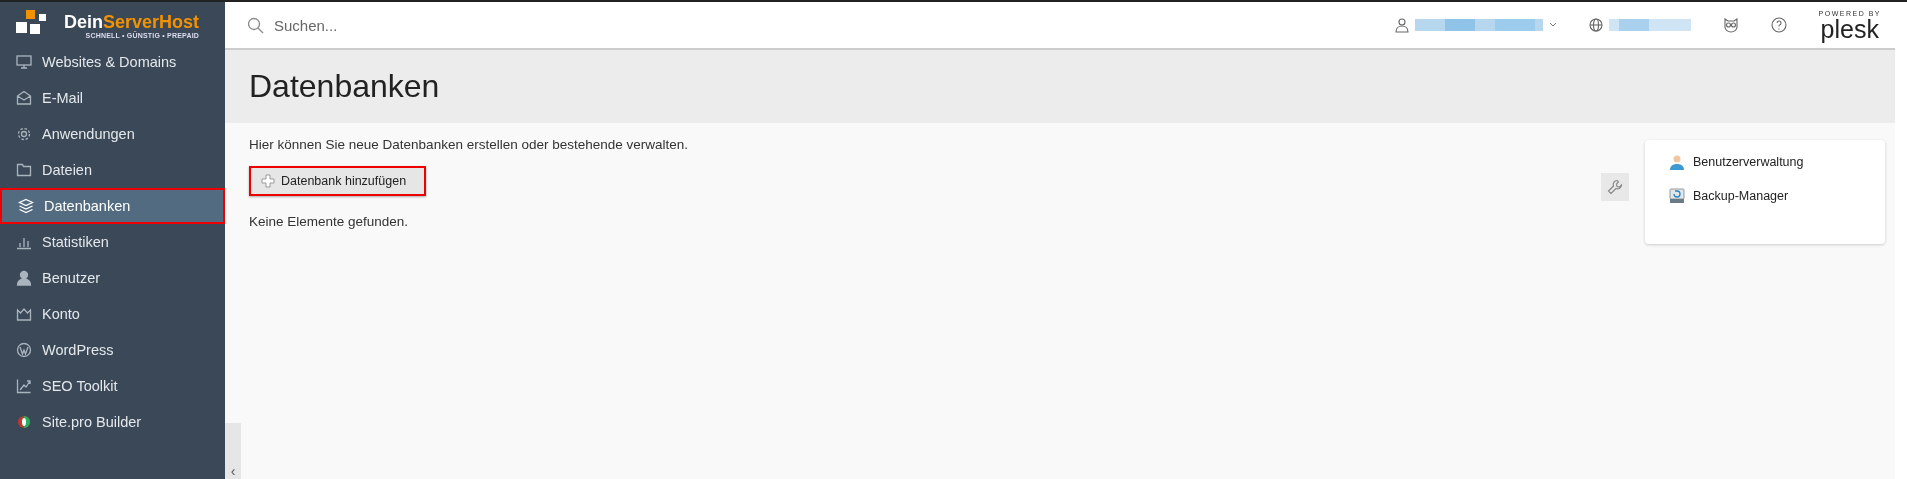 The width and height of the screenshot is (1907, 479). Describe the element at coordinates (344, 86) in the screenshot. I see `page-title: Datenbanken` at that location.